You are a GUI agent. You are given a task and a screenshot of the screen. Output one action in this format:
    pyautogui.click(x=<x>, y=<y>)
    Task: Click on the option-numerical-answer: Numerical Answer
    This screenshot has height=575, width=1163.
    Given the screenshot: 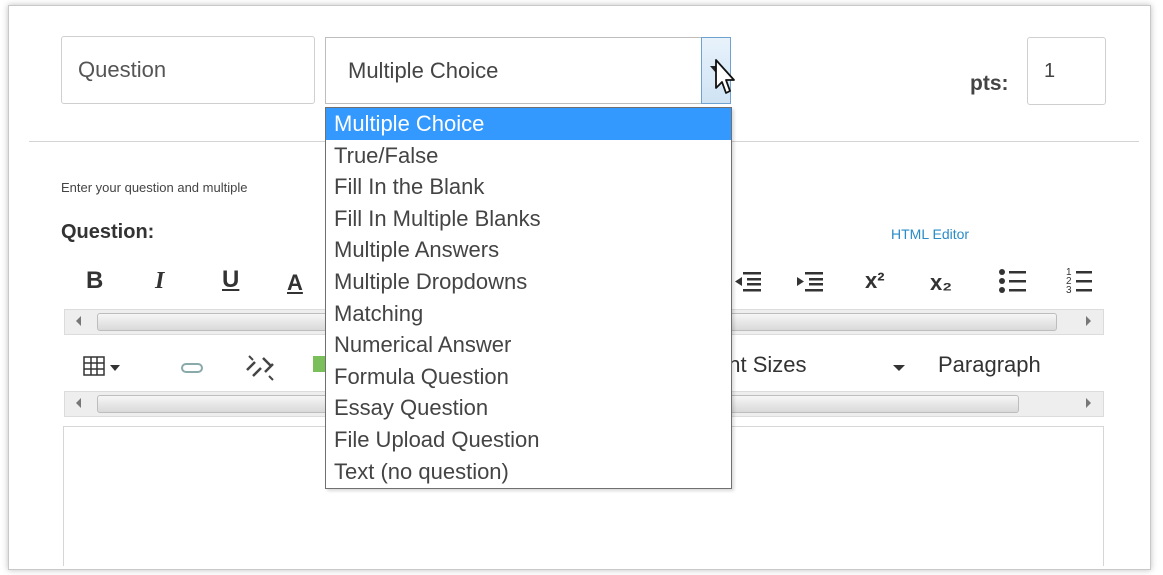 What is the action you would take?
    pyautogui.click(x=528, y=345)
    